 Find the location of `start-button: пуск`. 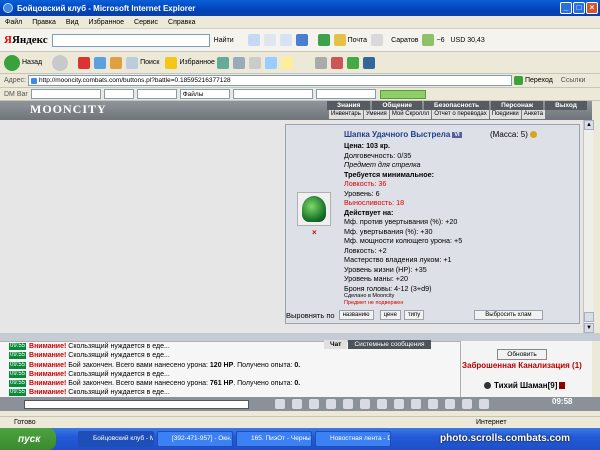

start-button: пуск is located at coordinates (28, 439).